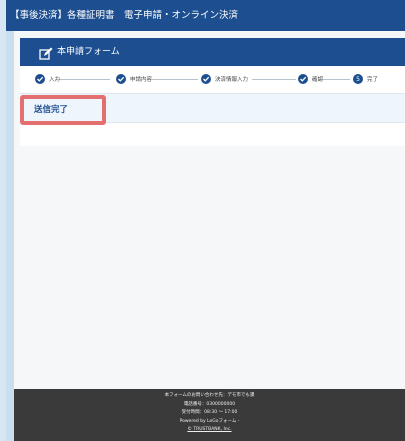 The height and width of the screenshot is (441, 405). What do you see at coordinates (63, 110) in the screenshot?
I see `highlight-annotation` at bounding box center [63, 110].